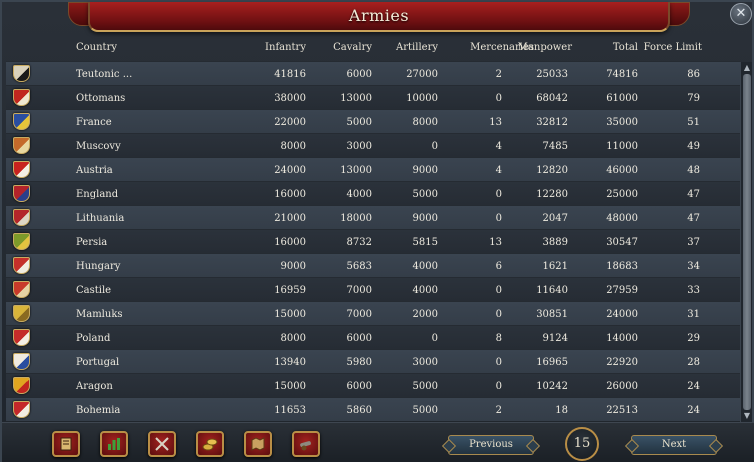 The image size is (754, 462). I want to click on cell-country: Poland, so click(93, 338).